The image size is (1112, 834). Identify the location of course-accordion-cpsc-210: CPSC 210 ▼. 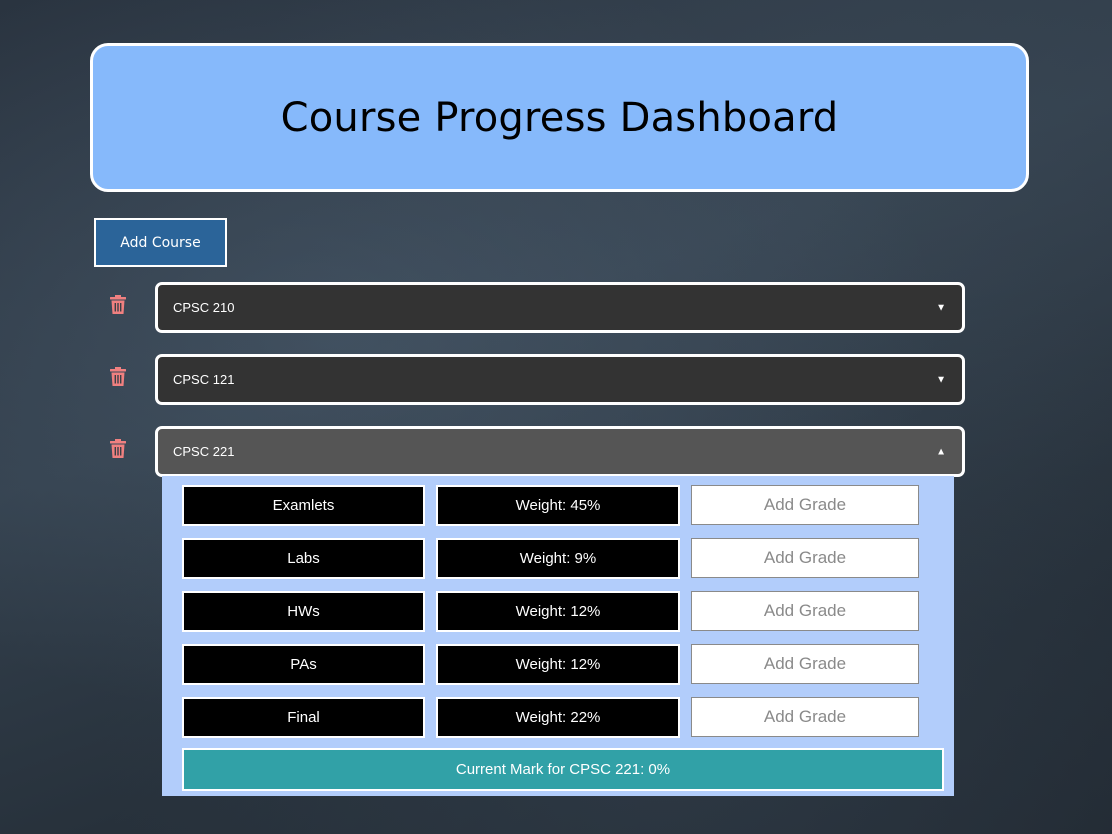
(560, 307).